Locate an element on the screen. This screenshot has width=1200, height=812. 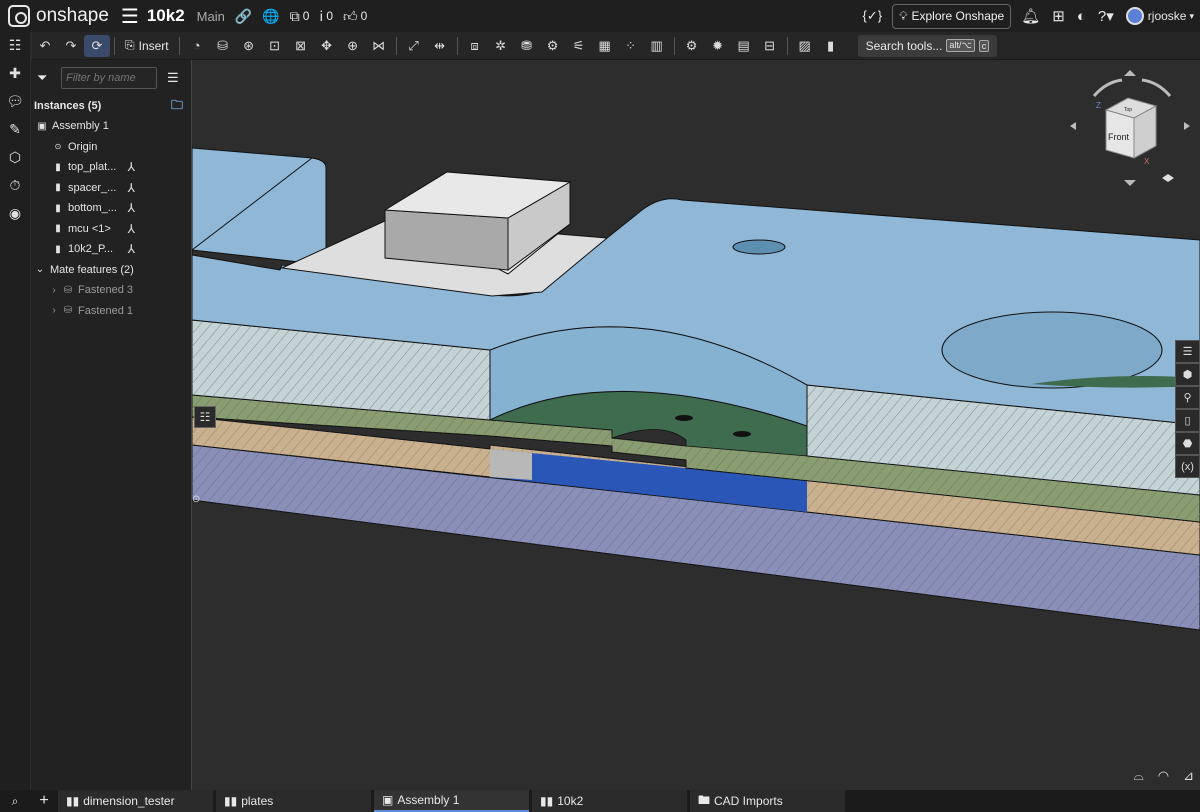
origin-icon: ⊙ is located at coordinates (58, 147).